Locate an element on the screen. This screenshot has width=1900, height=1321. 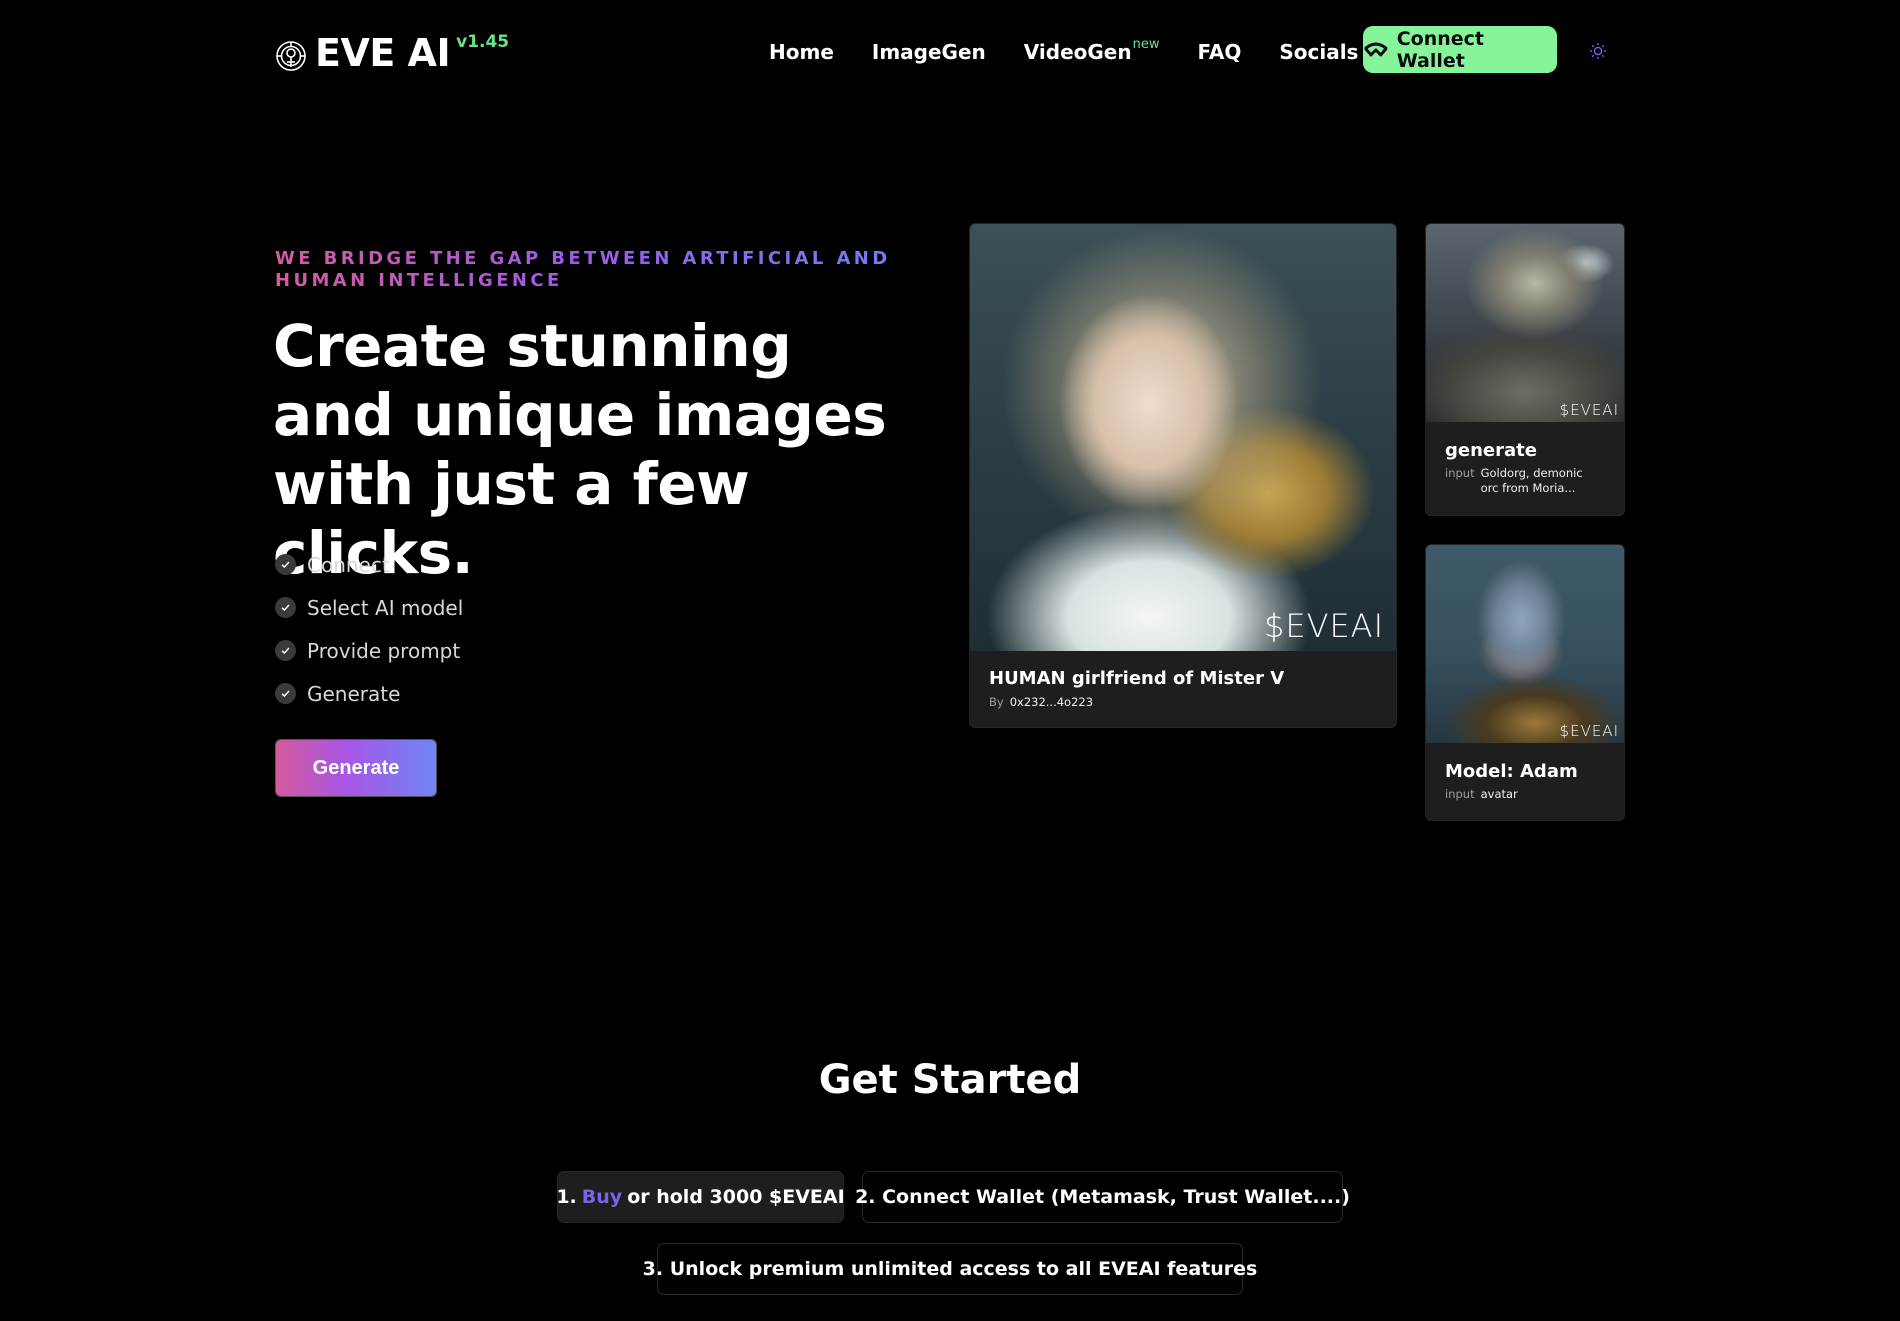
version-badge: v1.45 is located at coordinates (483, 42).